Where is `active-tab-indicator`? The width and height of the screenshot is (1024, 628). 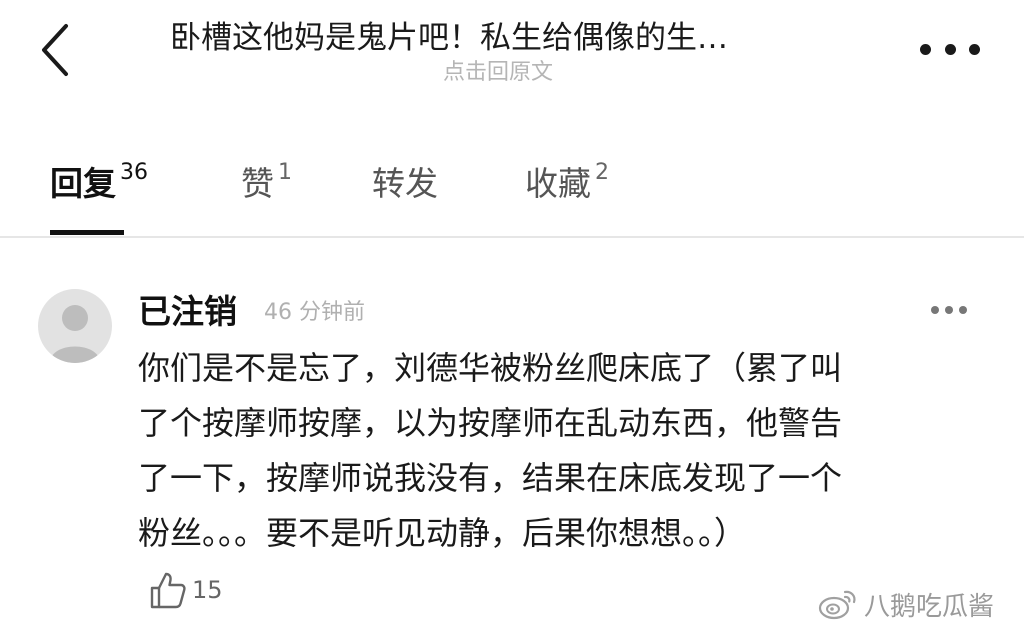
active-tab-indicator is located at coordinates (87, 232).